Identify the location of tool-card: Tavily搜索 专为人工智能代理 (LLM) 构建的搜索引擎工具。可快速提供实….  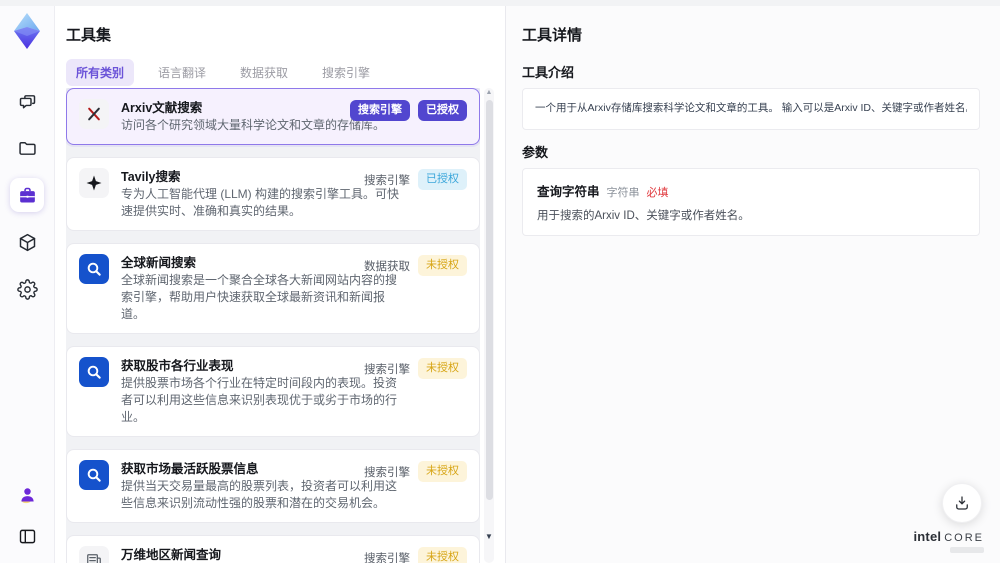
(273, 194).